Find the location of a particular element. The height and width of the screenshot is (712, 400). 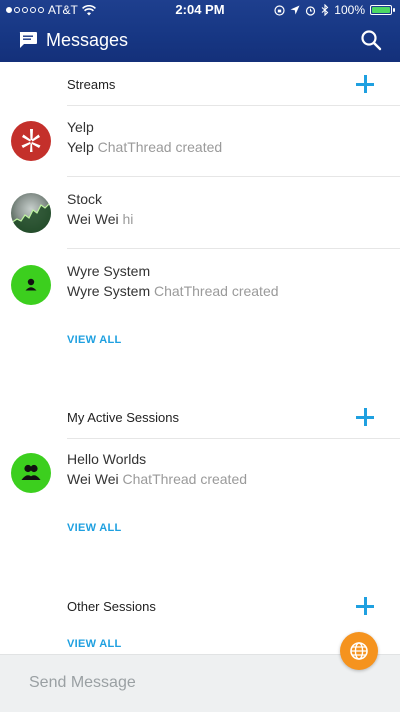

conversation-preview: Yelp ChatThread created is located at coordinates (144, 147).